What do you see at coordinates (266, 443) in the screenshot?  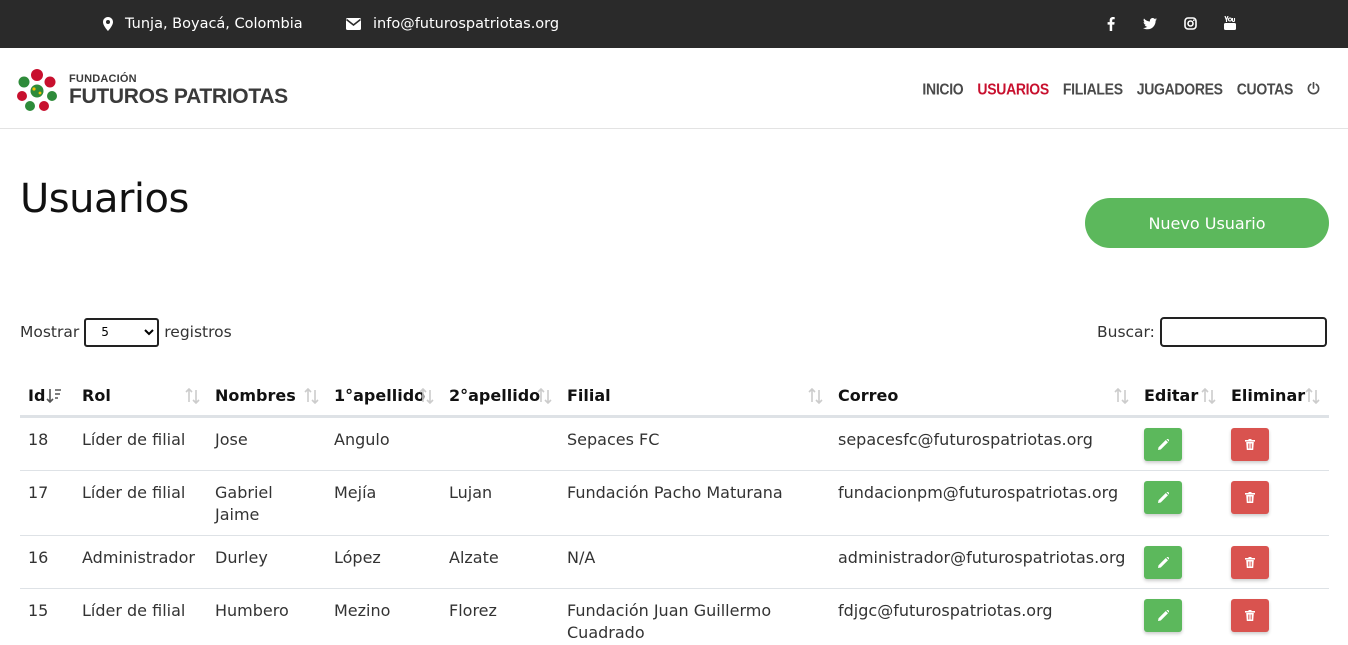 I see `cell-nombres: Jose` at bounding box center [266, 443].